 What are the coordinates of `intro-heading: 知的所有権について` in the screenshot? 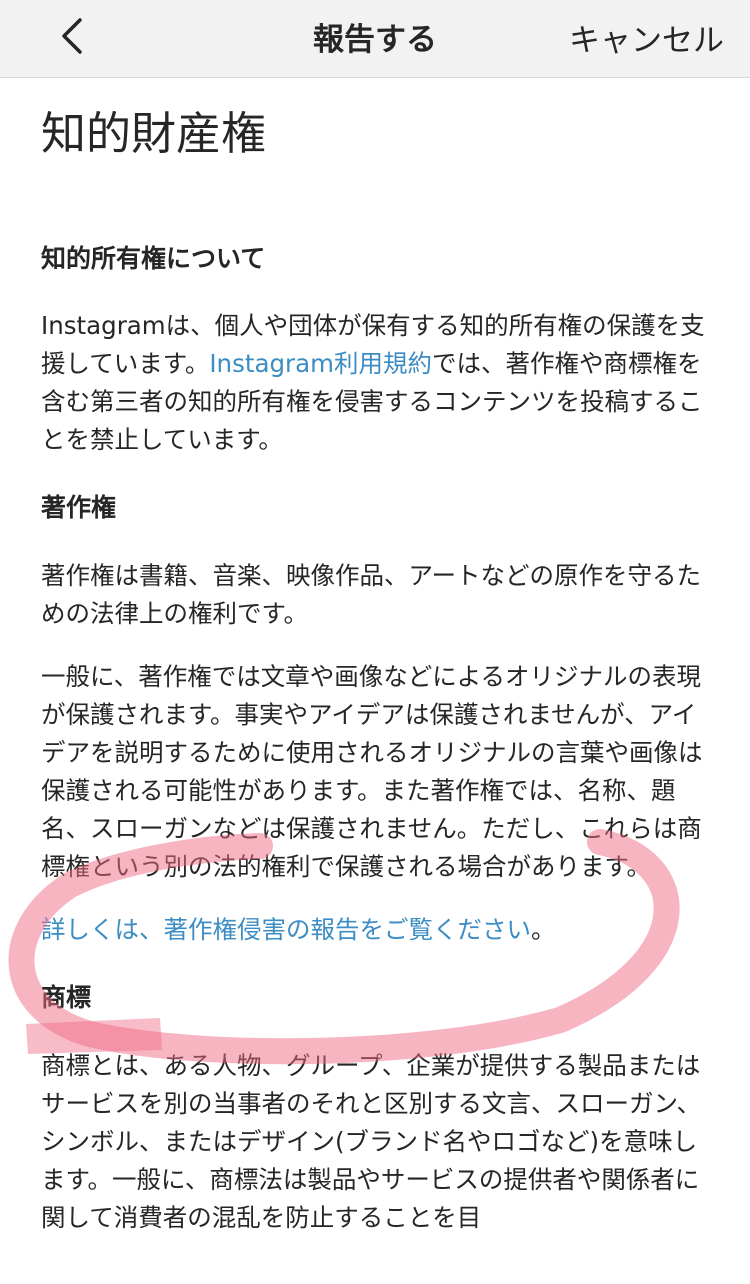 It's located at (153, 258).